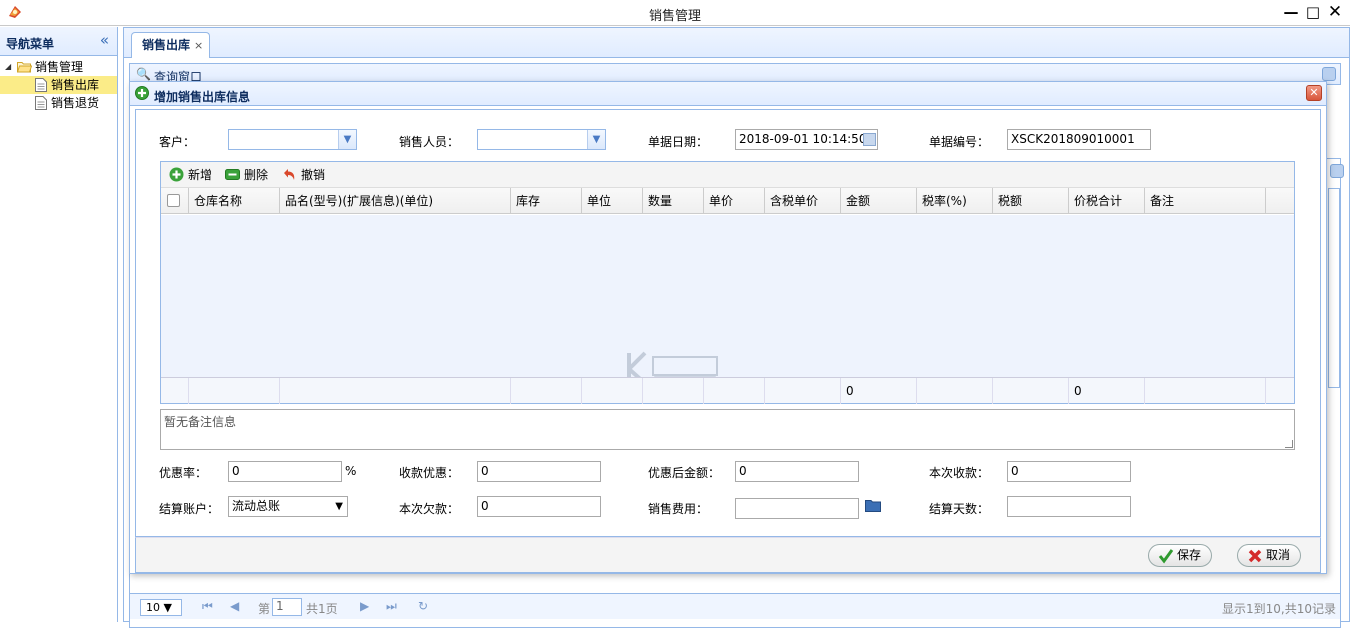 The image size is (1350, 628). Describe the element at coordinates (1107, 201) in the screenshot. I see `col-total: 价税合计` at that location.